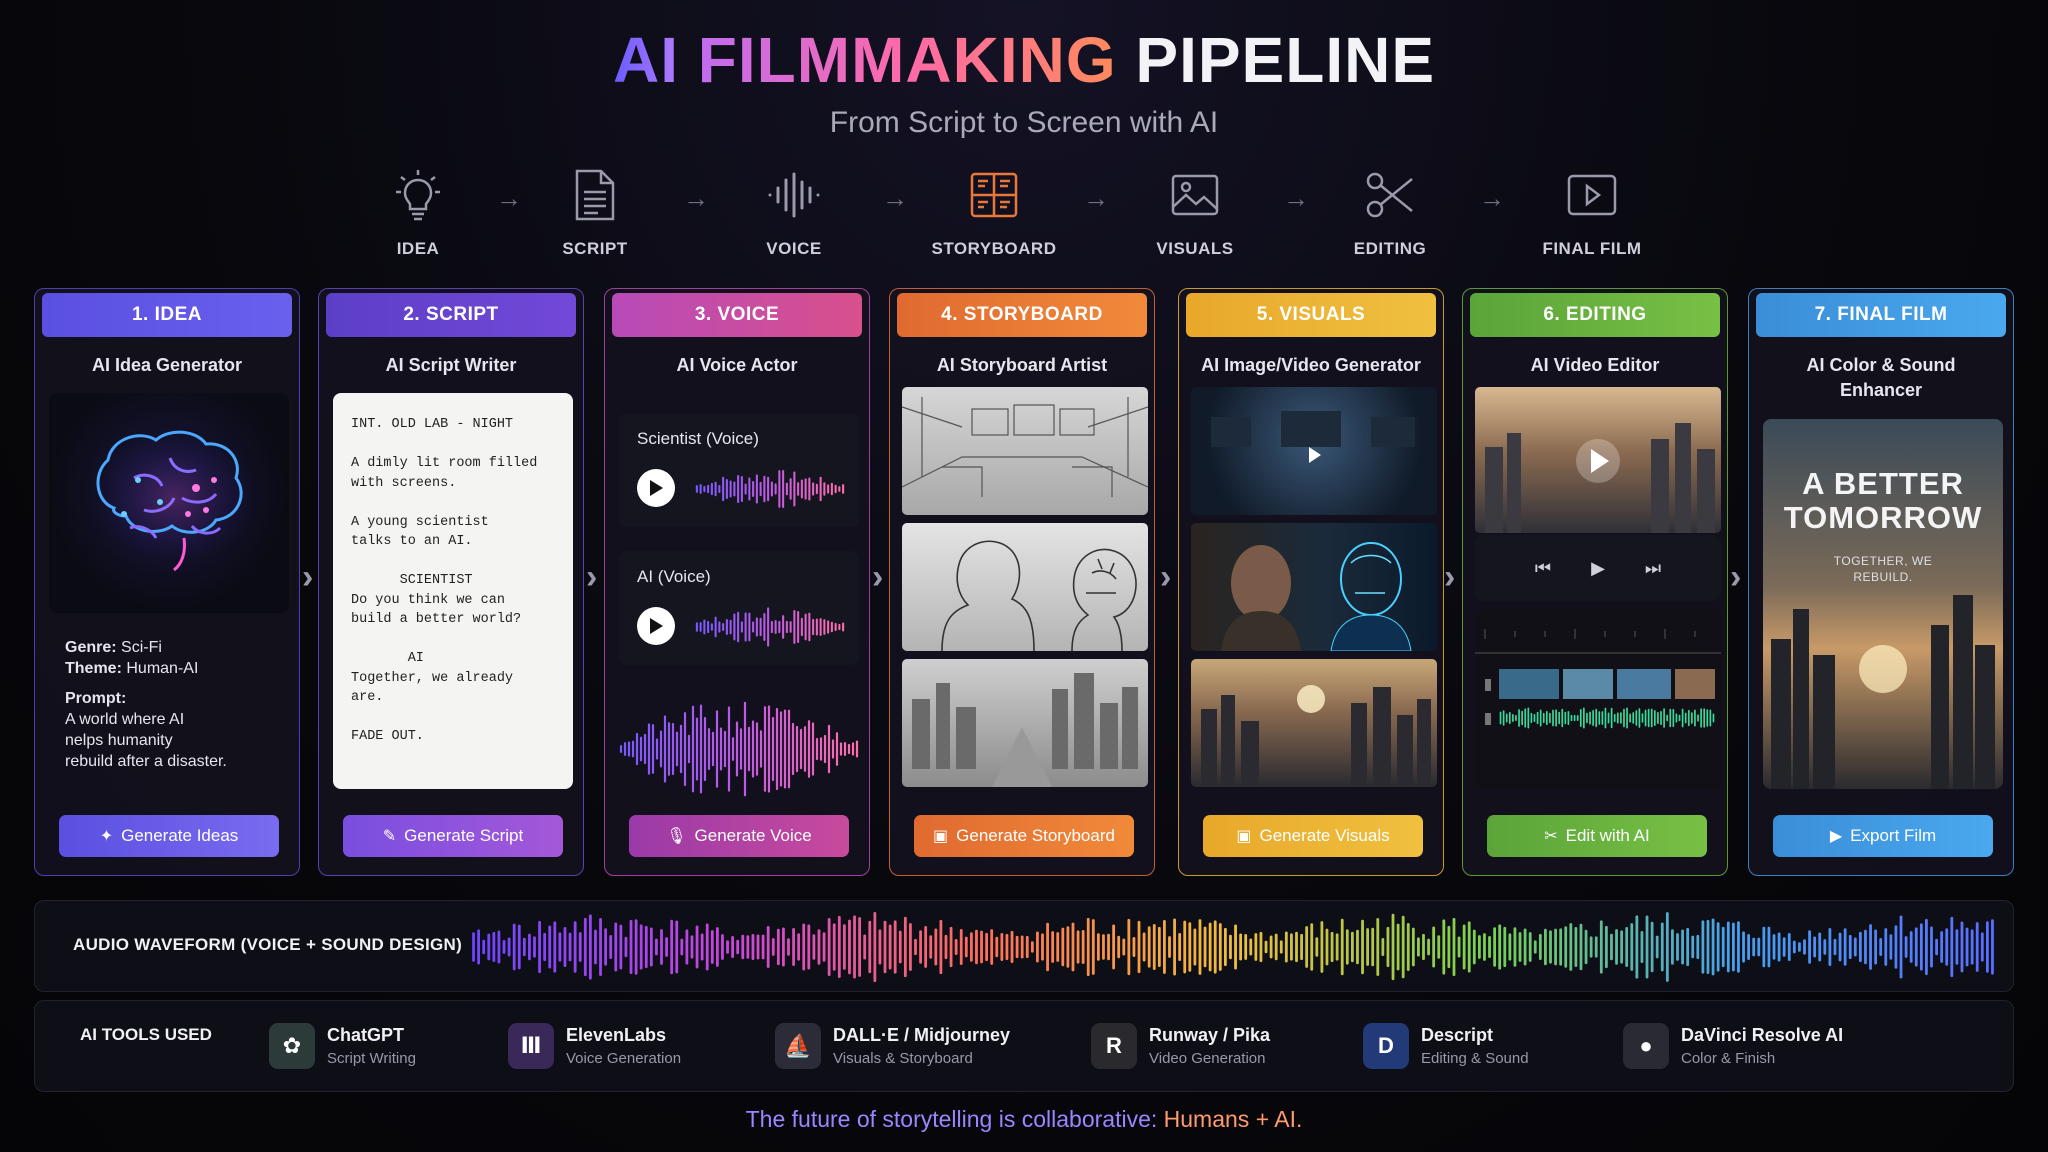  I want to click on visual-lab-scene, so click(1314, 451).